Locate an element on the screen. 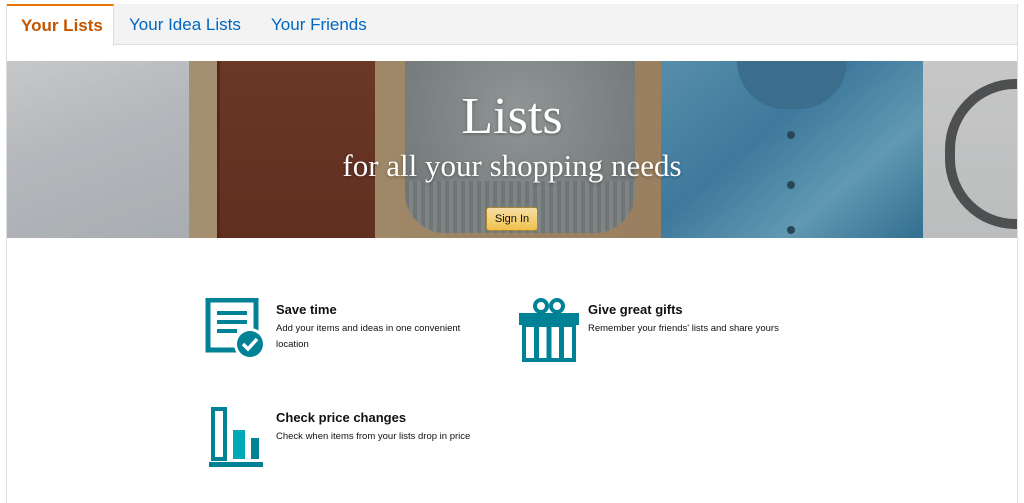 Image resolution: width=1024 pixels, height=503 pixels. tab-your-lists: Your Lists is located at coordinates (60, 25).